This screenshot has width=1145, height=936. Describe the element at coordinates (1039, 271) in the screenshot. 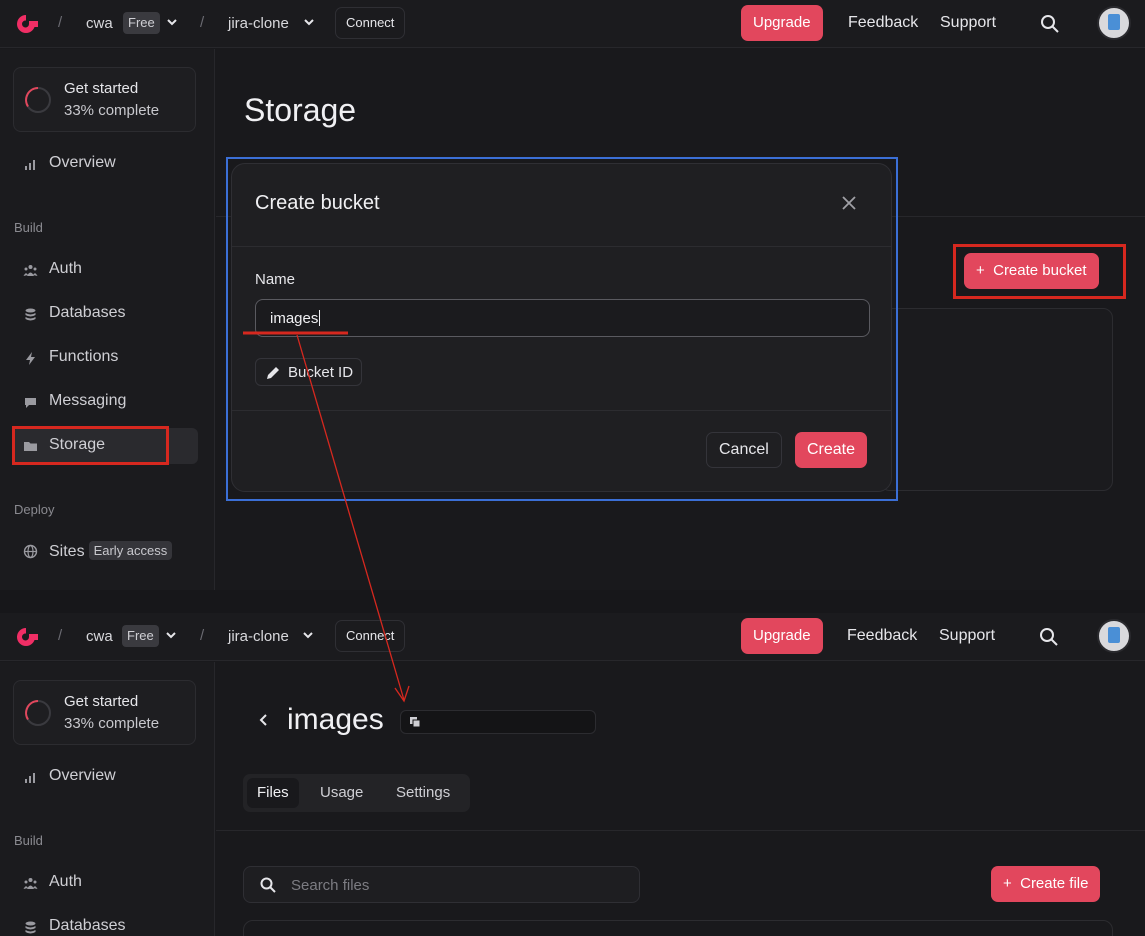

I see `create-bucket-highlight-box` at that location.